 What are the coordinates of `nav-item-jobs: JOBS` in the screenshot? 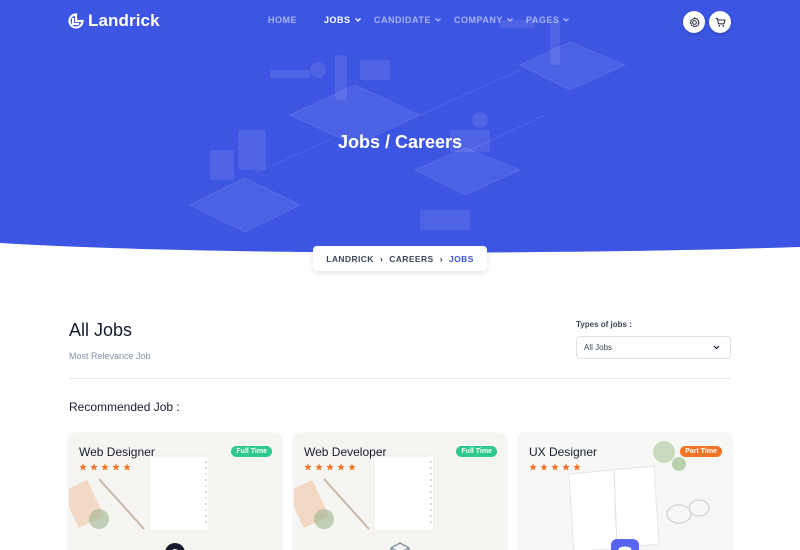 It's located at (349, 20).